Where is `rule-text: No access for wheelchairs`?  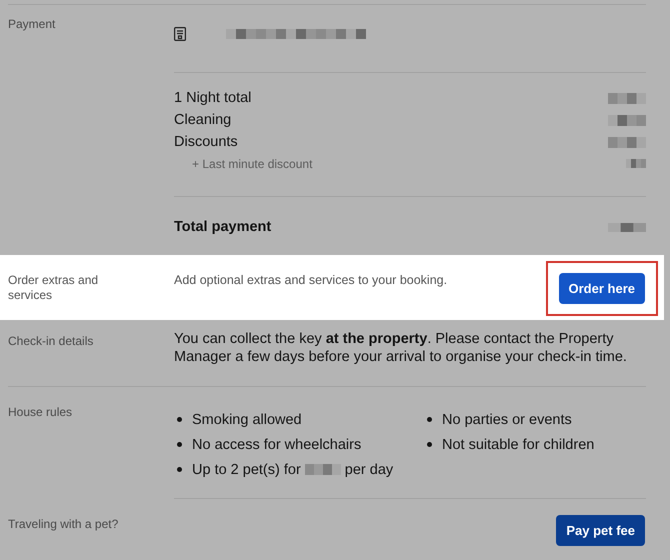 rule-text: No access for wheelchairs is located at coordinates (277, 444).